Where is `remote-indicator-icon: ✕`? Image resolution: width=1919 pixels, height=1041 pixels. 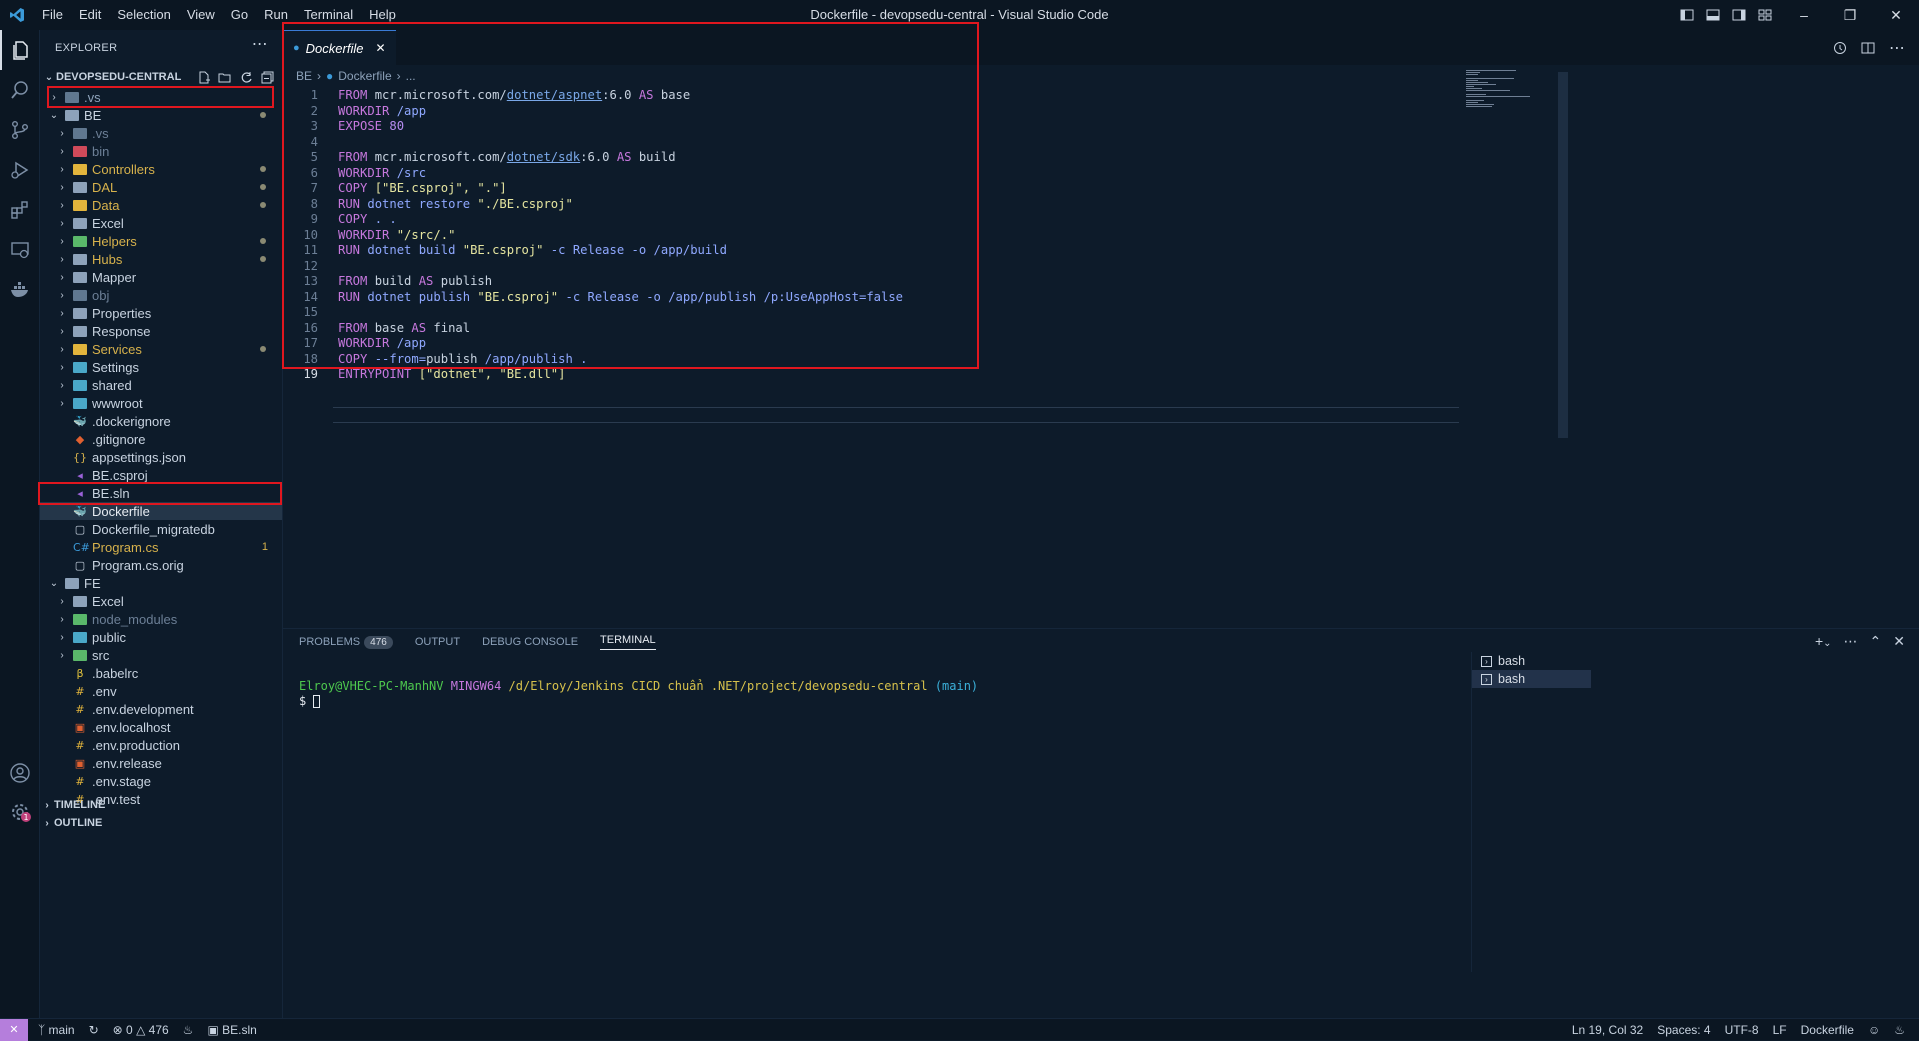 remote-indicator-icon: ✕ is located at coordinates (14, 1029).